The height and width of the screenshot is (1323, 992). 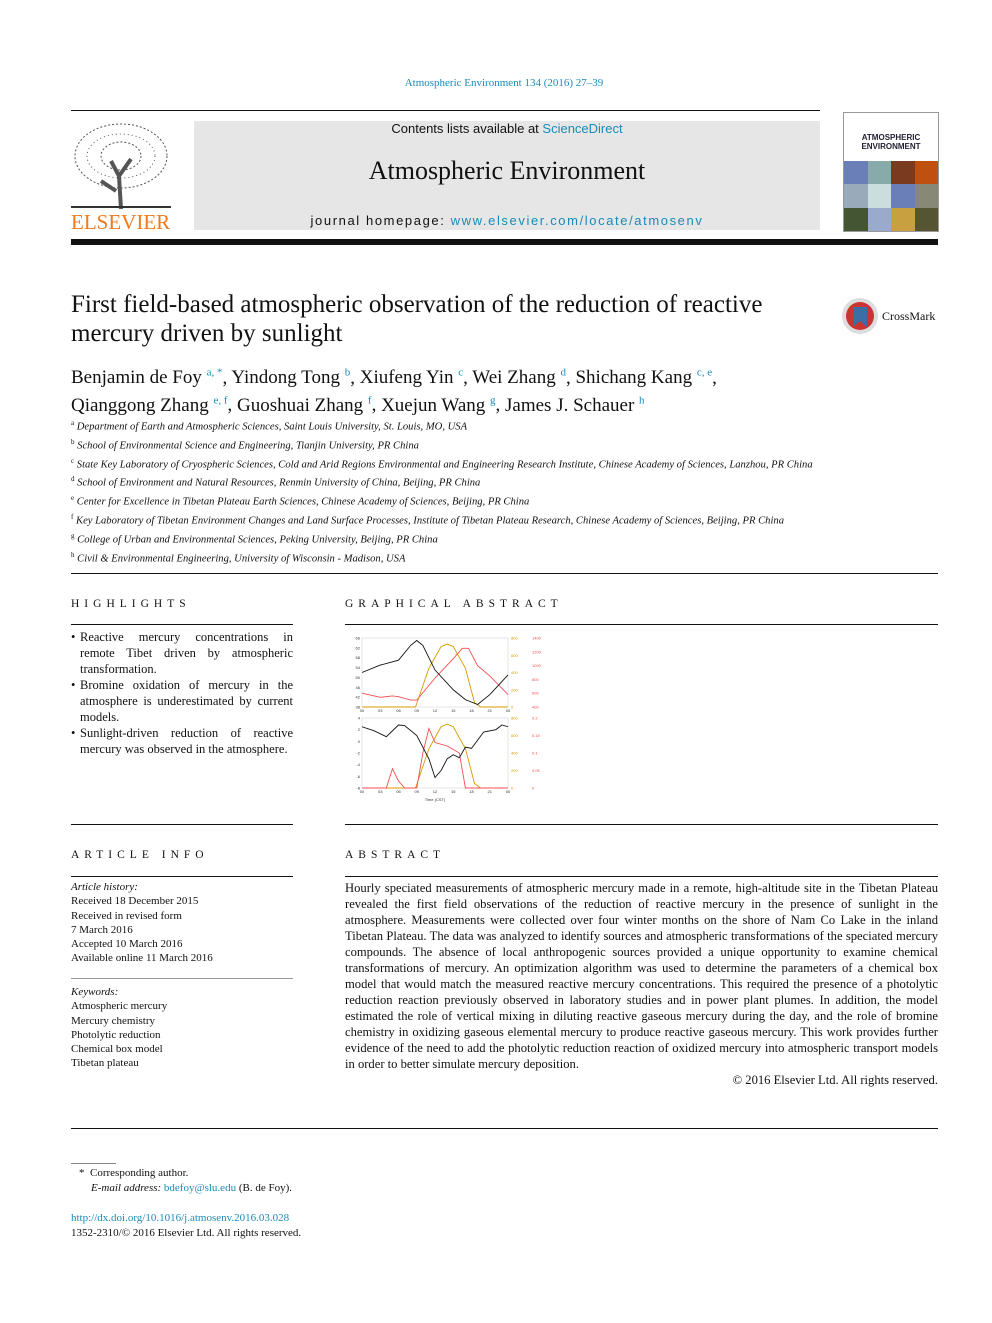 I want to click on right-tick-label: 0.2, so click(x=535, y=718).